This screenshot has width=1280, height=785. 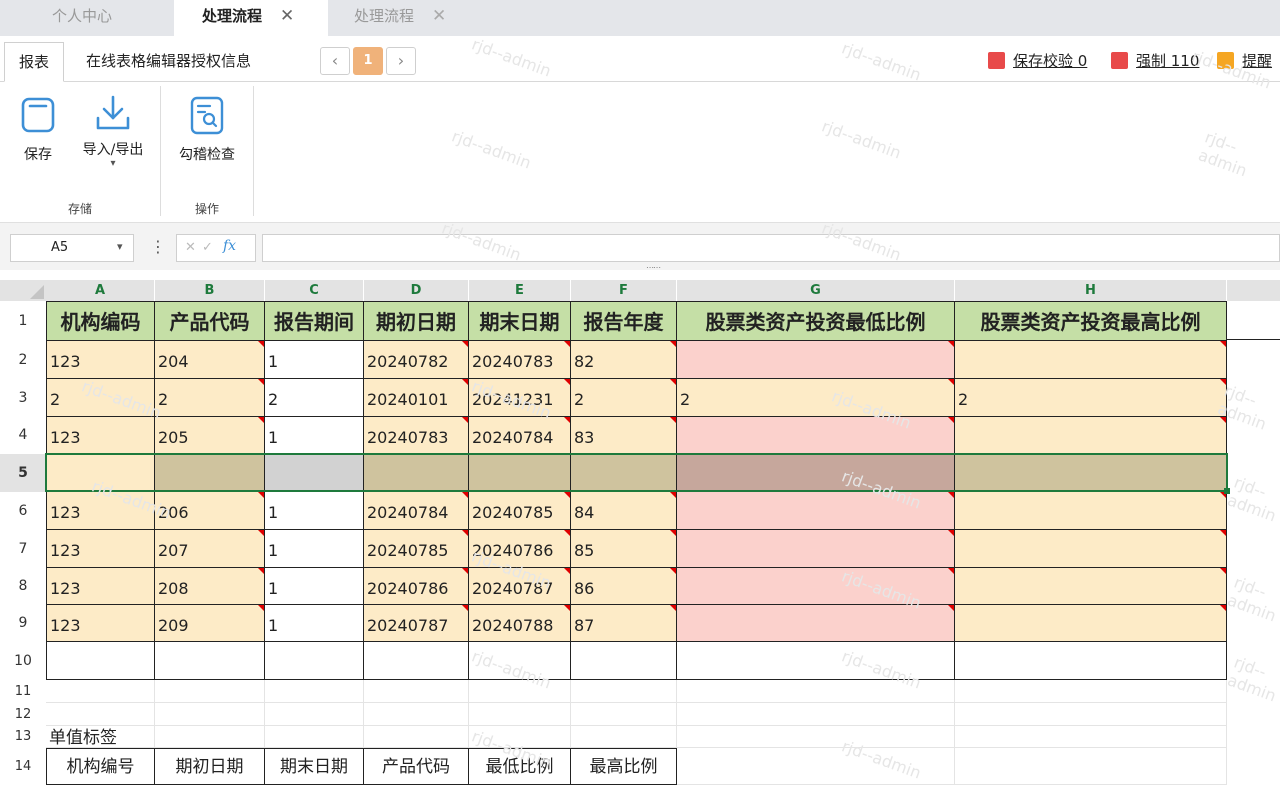 What do you see at coordinates (624, 623) in the screenshot?
I see `data-cell: 87` at bounding box center [624, 623].